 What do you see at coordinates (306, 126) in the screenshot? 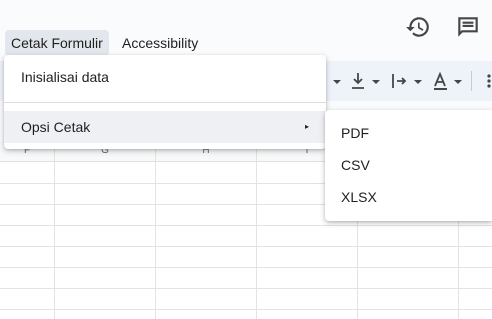
I see `submenu-arrow-icon: ▸` at bounding box center [306, 126].